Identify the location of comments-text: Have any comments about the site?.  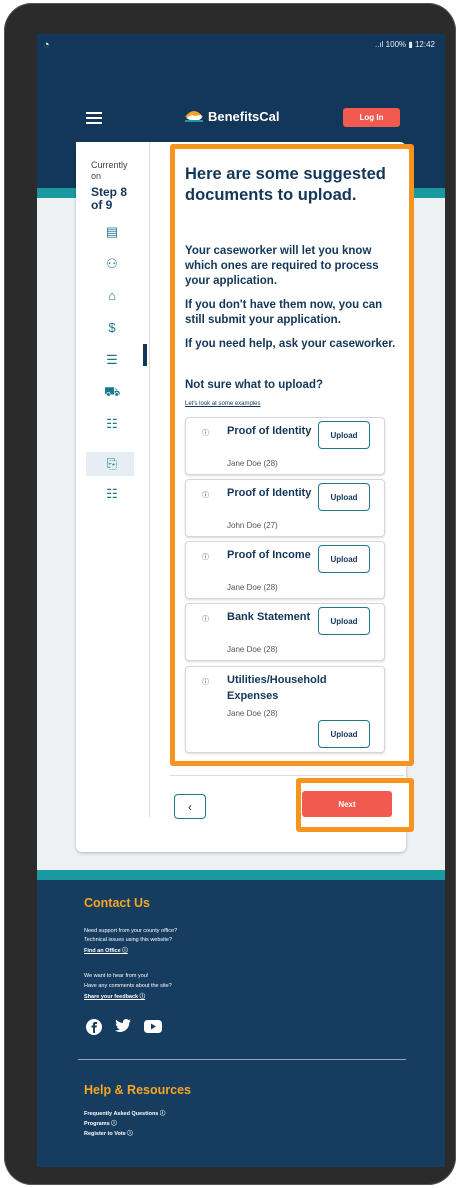
(128, 986).